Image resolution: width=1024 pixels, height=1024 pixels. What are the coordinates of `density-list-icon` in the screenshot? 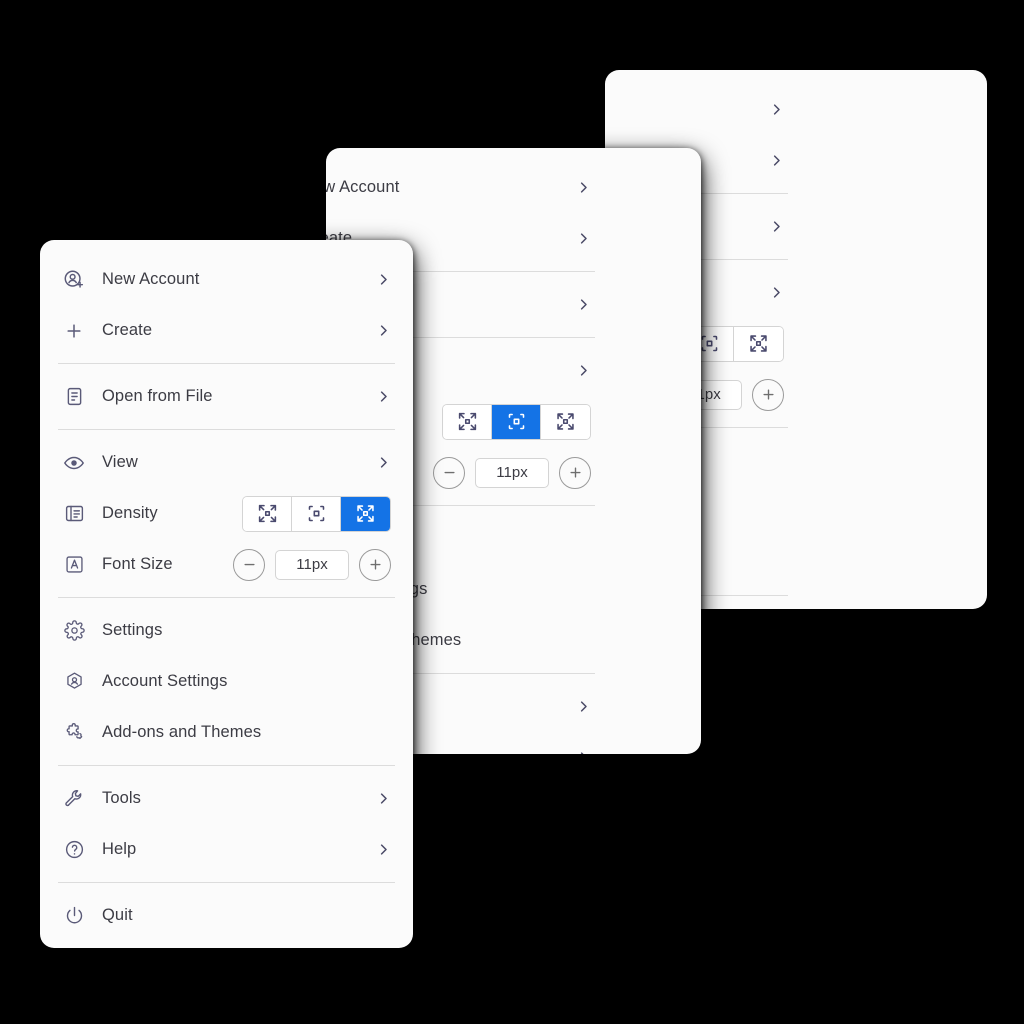 It's located at (74, 514).